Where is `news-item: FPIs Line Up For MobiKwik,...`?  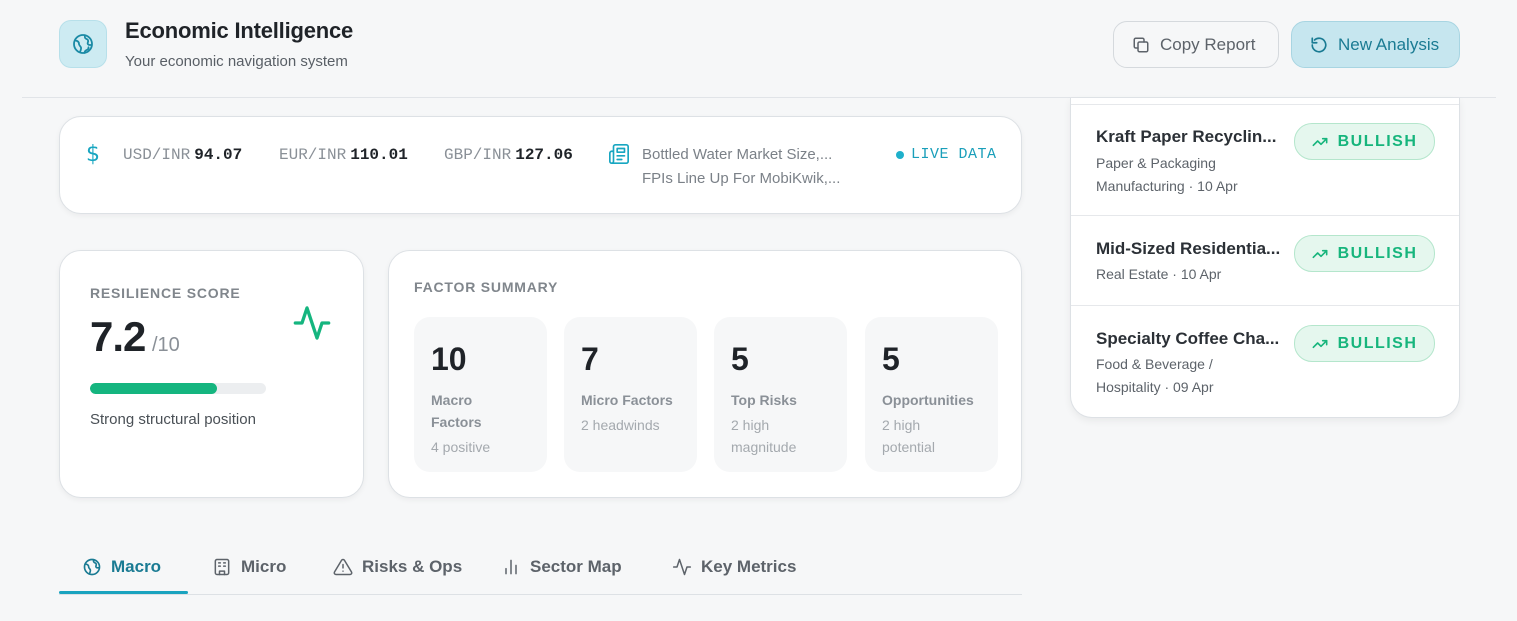 news-item: FPIs Line Up For MobiKwik,... is located at coordinates (741, 179).